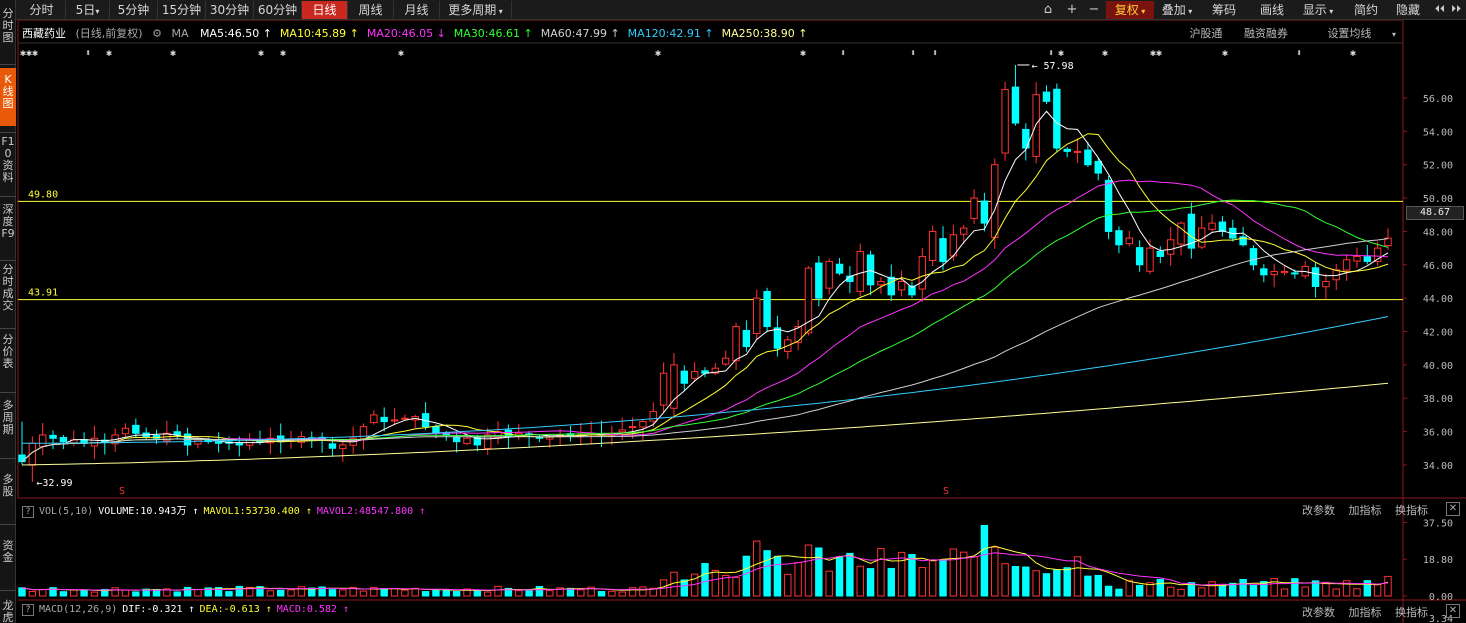  What do you see at coordinates (1177, 10) in the screenshot?
I see `overlay-button: 叠加 ▾` at bounding box center [1177, 10].